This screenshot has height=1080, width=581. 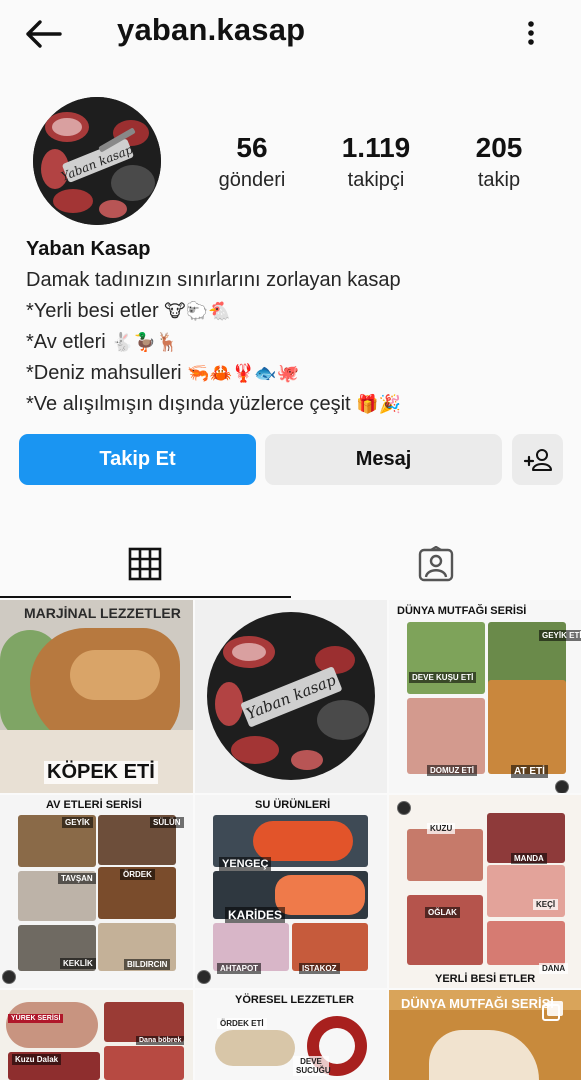 I want to click on post-tag: Dana böbrek, so click(x=160, y=1040).